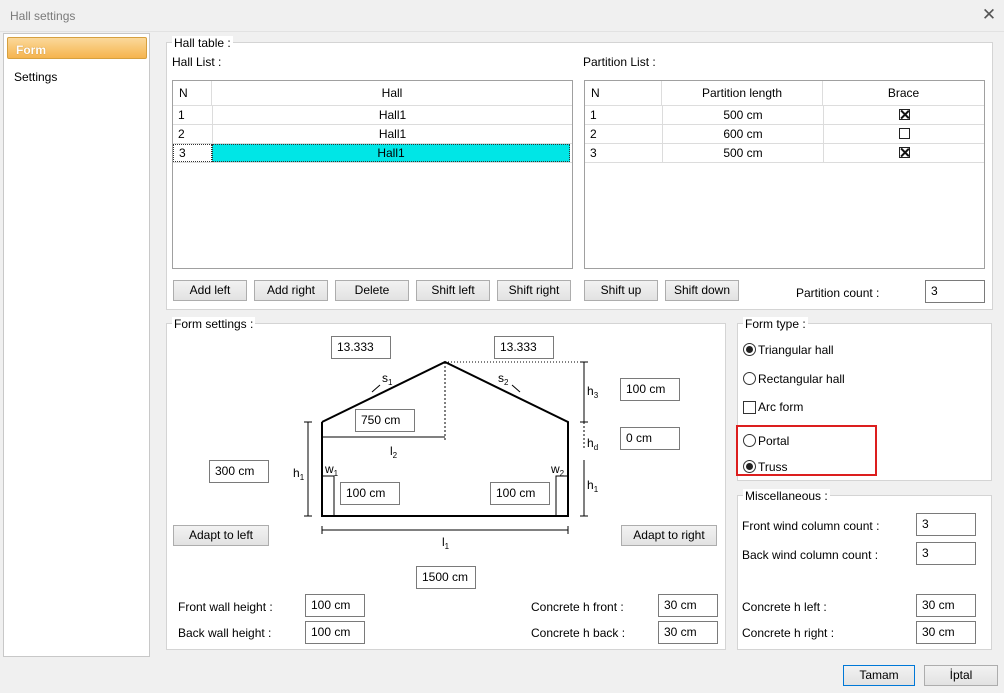 Image resolution: width=1004 pixels, height=693 pixels. I want to click on shift-right-button: Shift right, so click(534, 290).